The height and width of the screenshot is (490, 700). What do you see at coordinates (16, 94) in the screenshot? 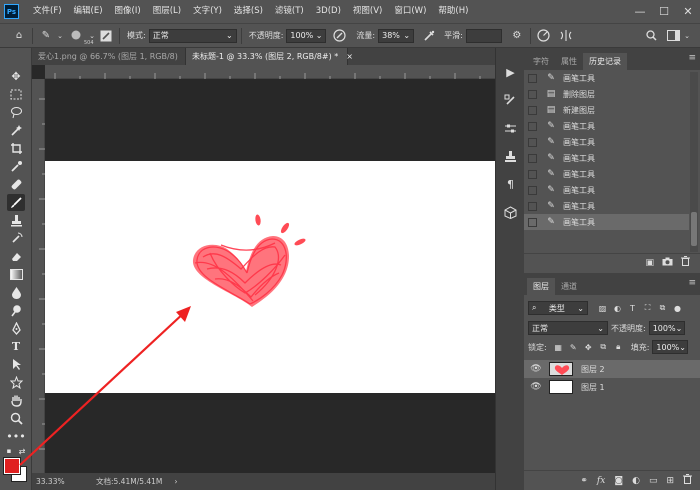
I see `marquee-tool-icon` at bounding box center [16, 94].